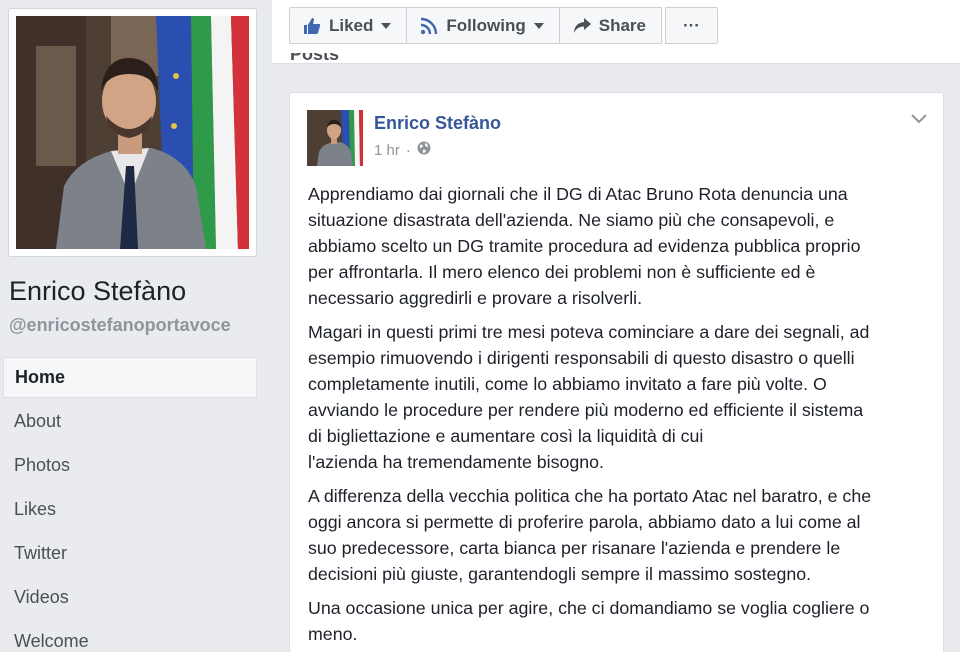 This screenshot has height=652, width=960. What do you see at coordinates (622, 25) in the screenshot?
I see `share-label: Share` at bounding box center [622, 25].